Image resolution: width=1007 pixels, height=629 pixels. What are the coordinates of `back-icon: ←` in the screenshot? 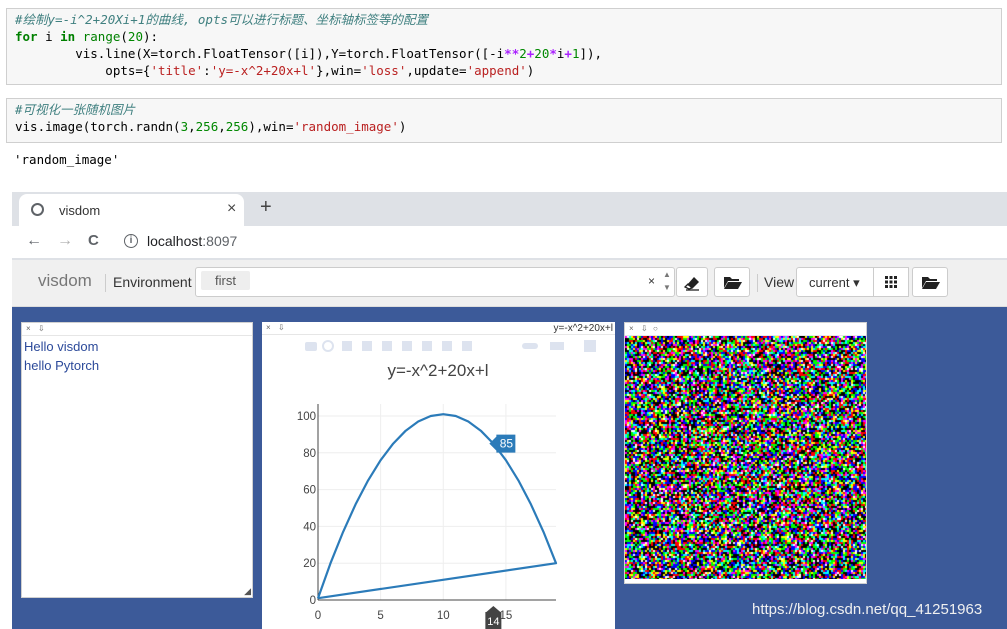 It's located at (34, 241).